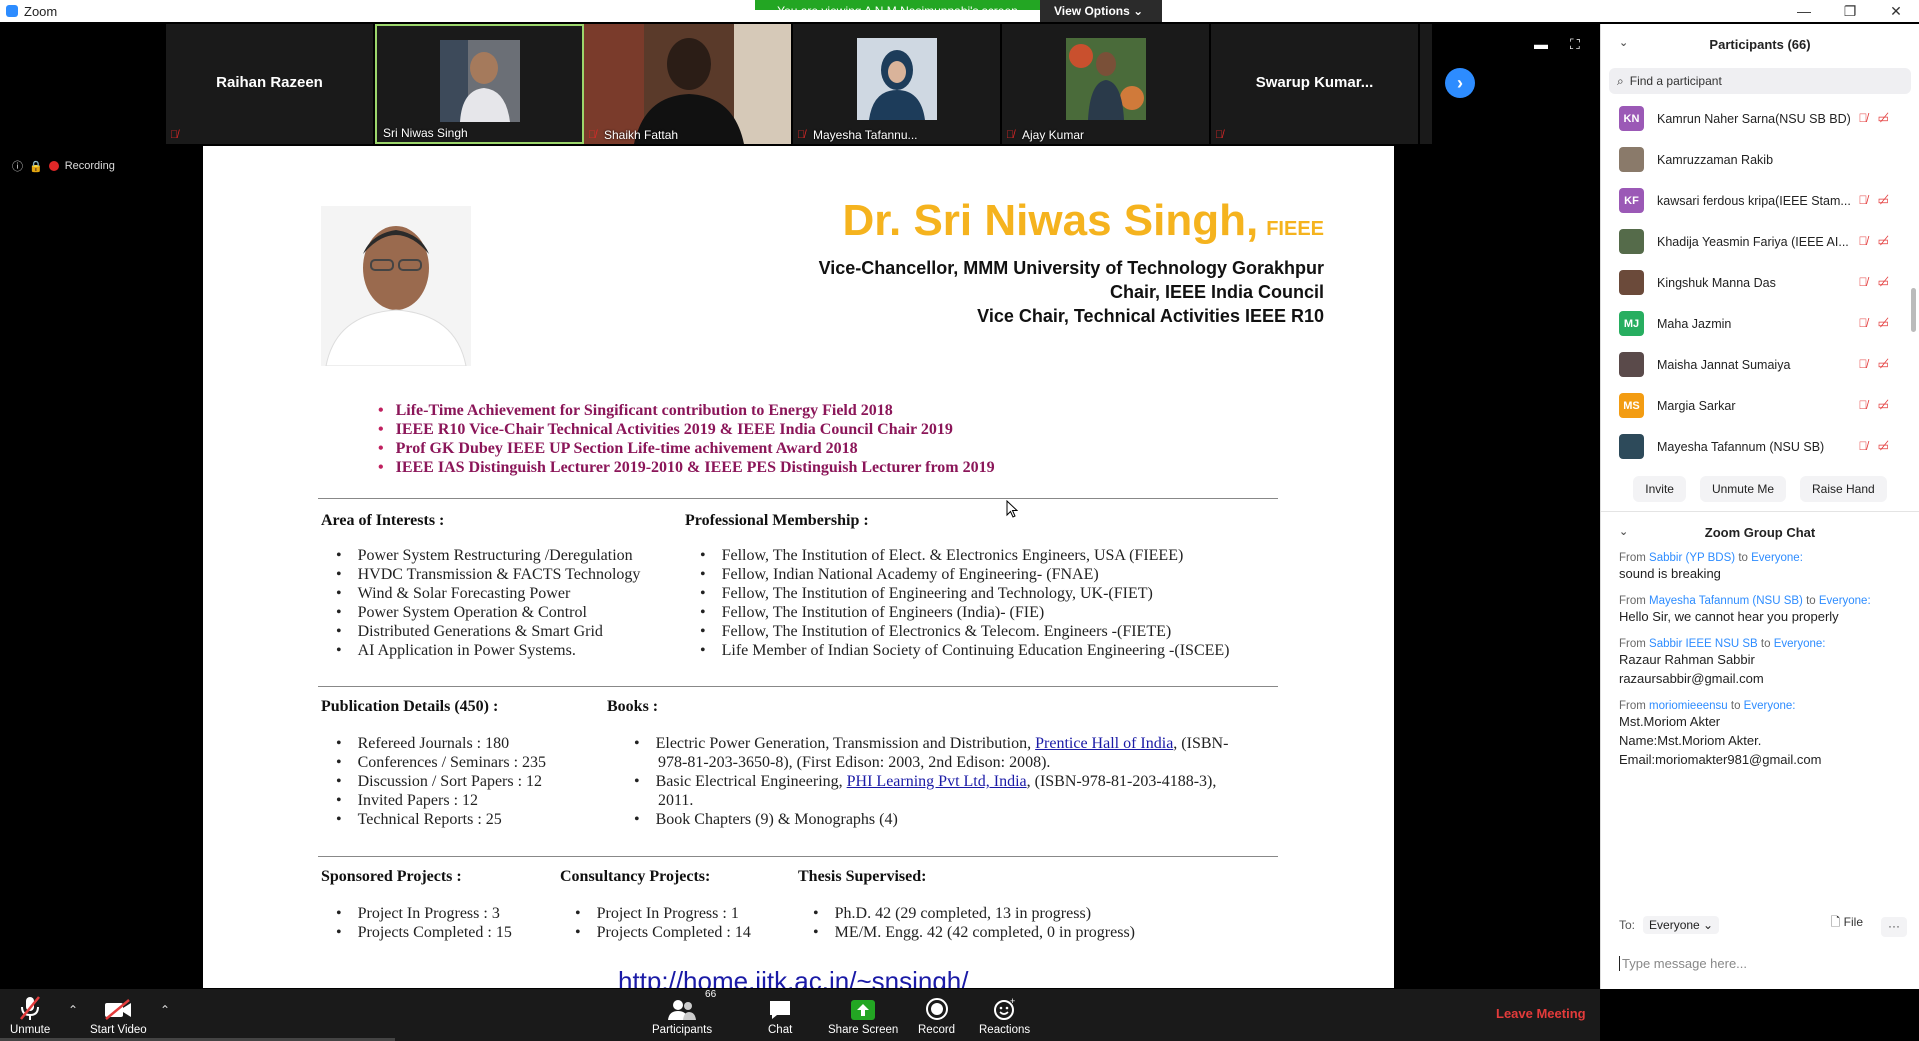 The height and width of the screenshot is (1041, 1919). I want to click on participants-count: 66, so click(711, 994).